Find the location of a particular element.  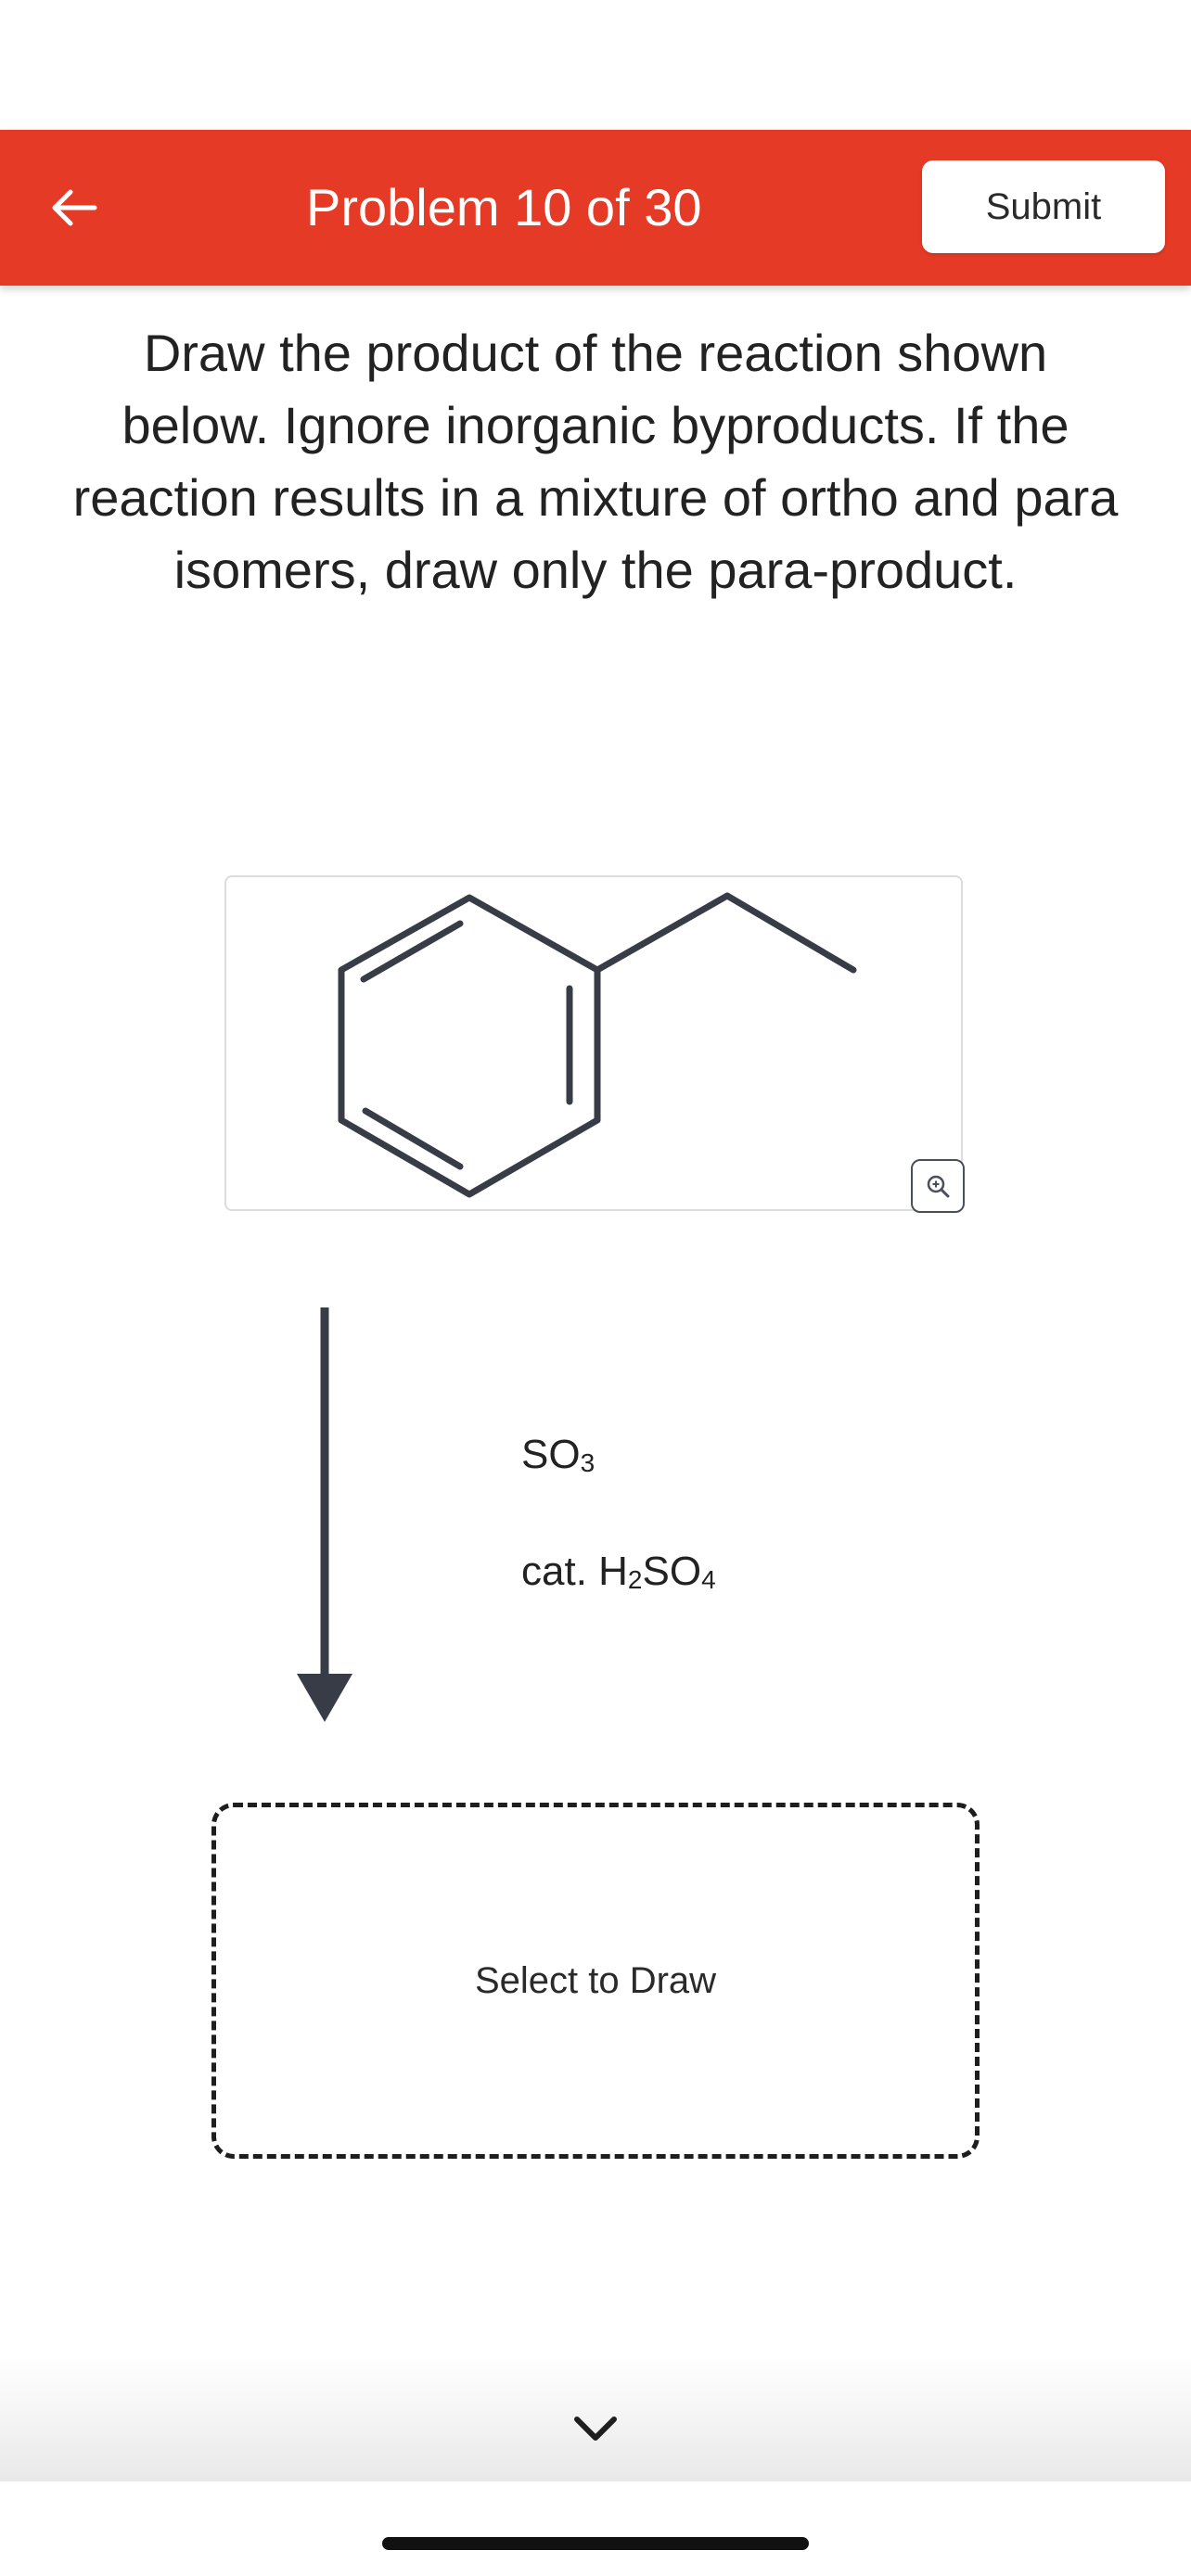

zoom-in-icon is located at coordinates (938, 1186).